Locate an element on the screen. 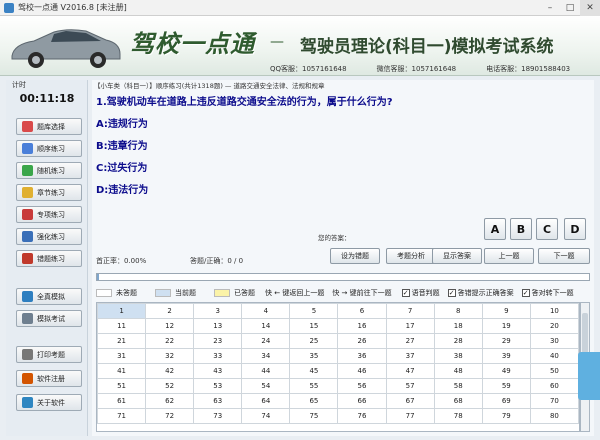  show-answer-button: 显示答案 is located at coordinates (457, 256).